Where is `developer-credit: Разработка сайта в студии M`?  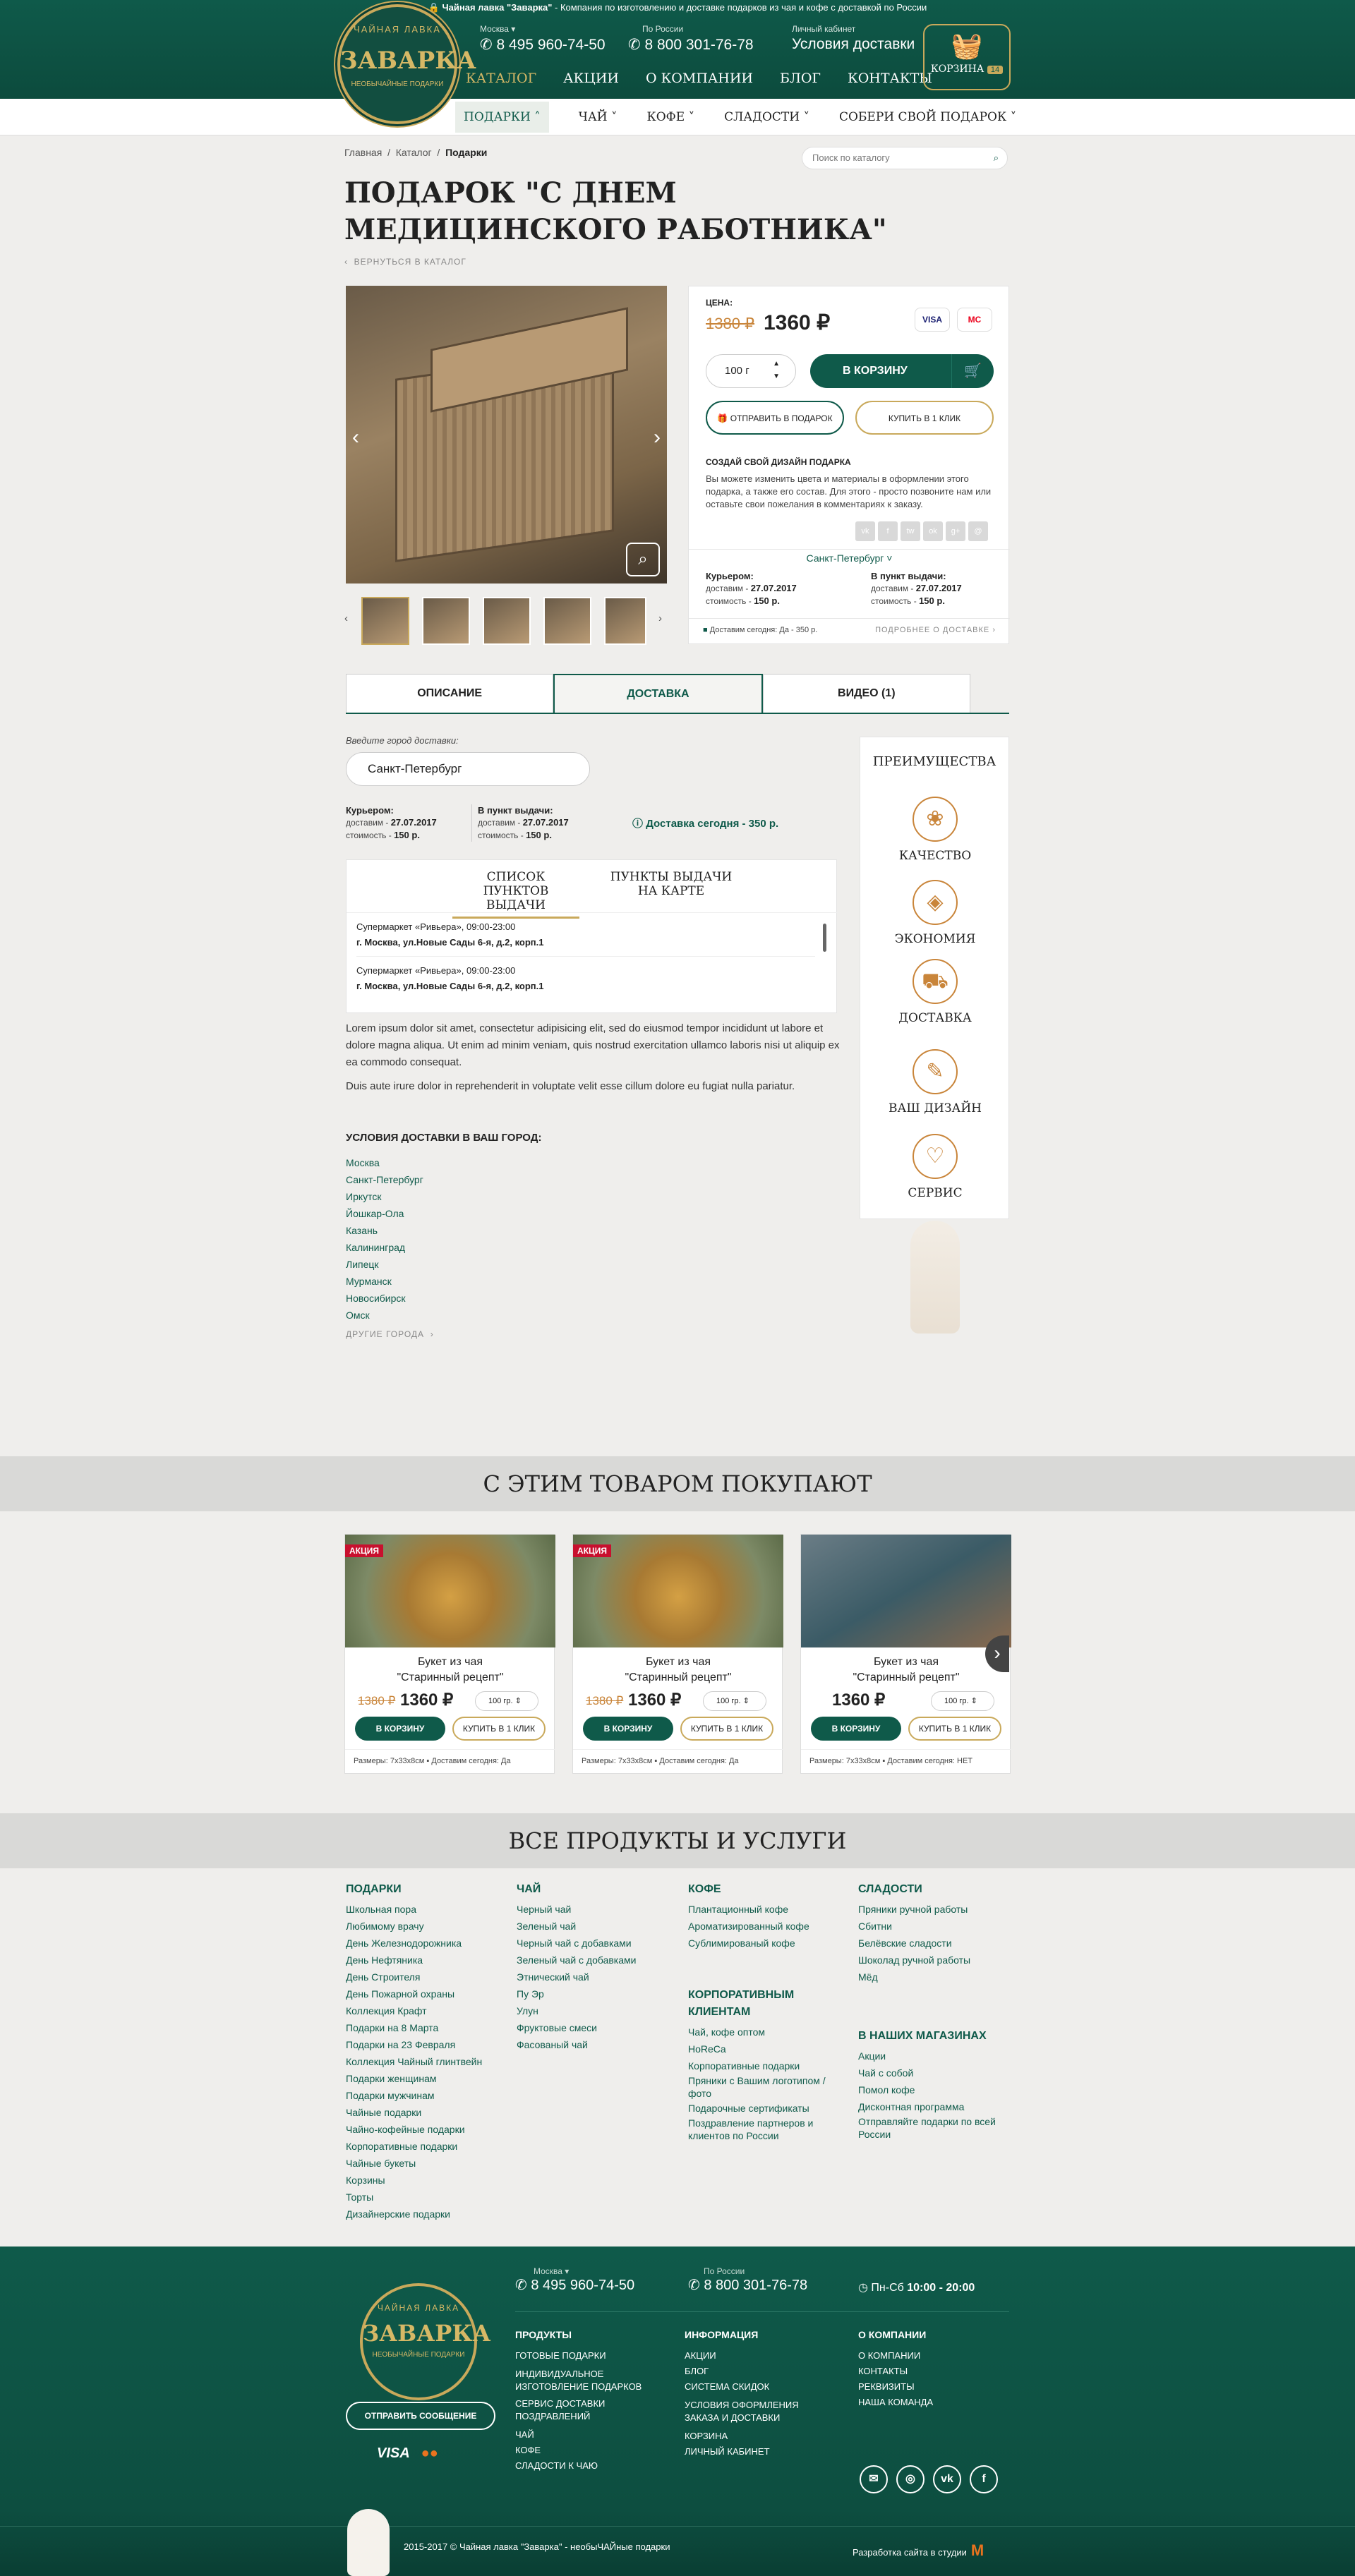 developer-credit: Разработка сайта в студии M is located at coordinates (918, 2550).